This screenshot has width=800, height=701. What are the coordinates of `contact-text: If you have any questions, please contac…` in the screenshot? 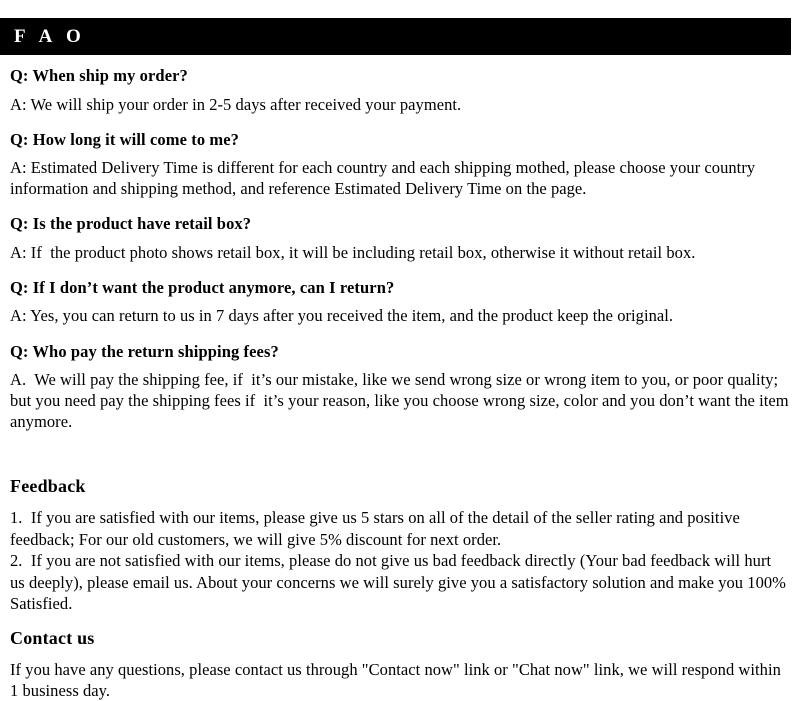 It's located at (398, 679).